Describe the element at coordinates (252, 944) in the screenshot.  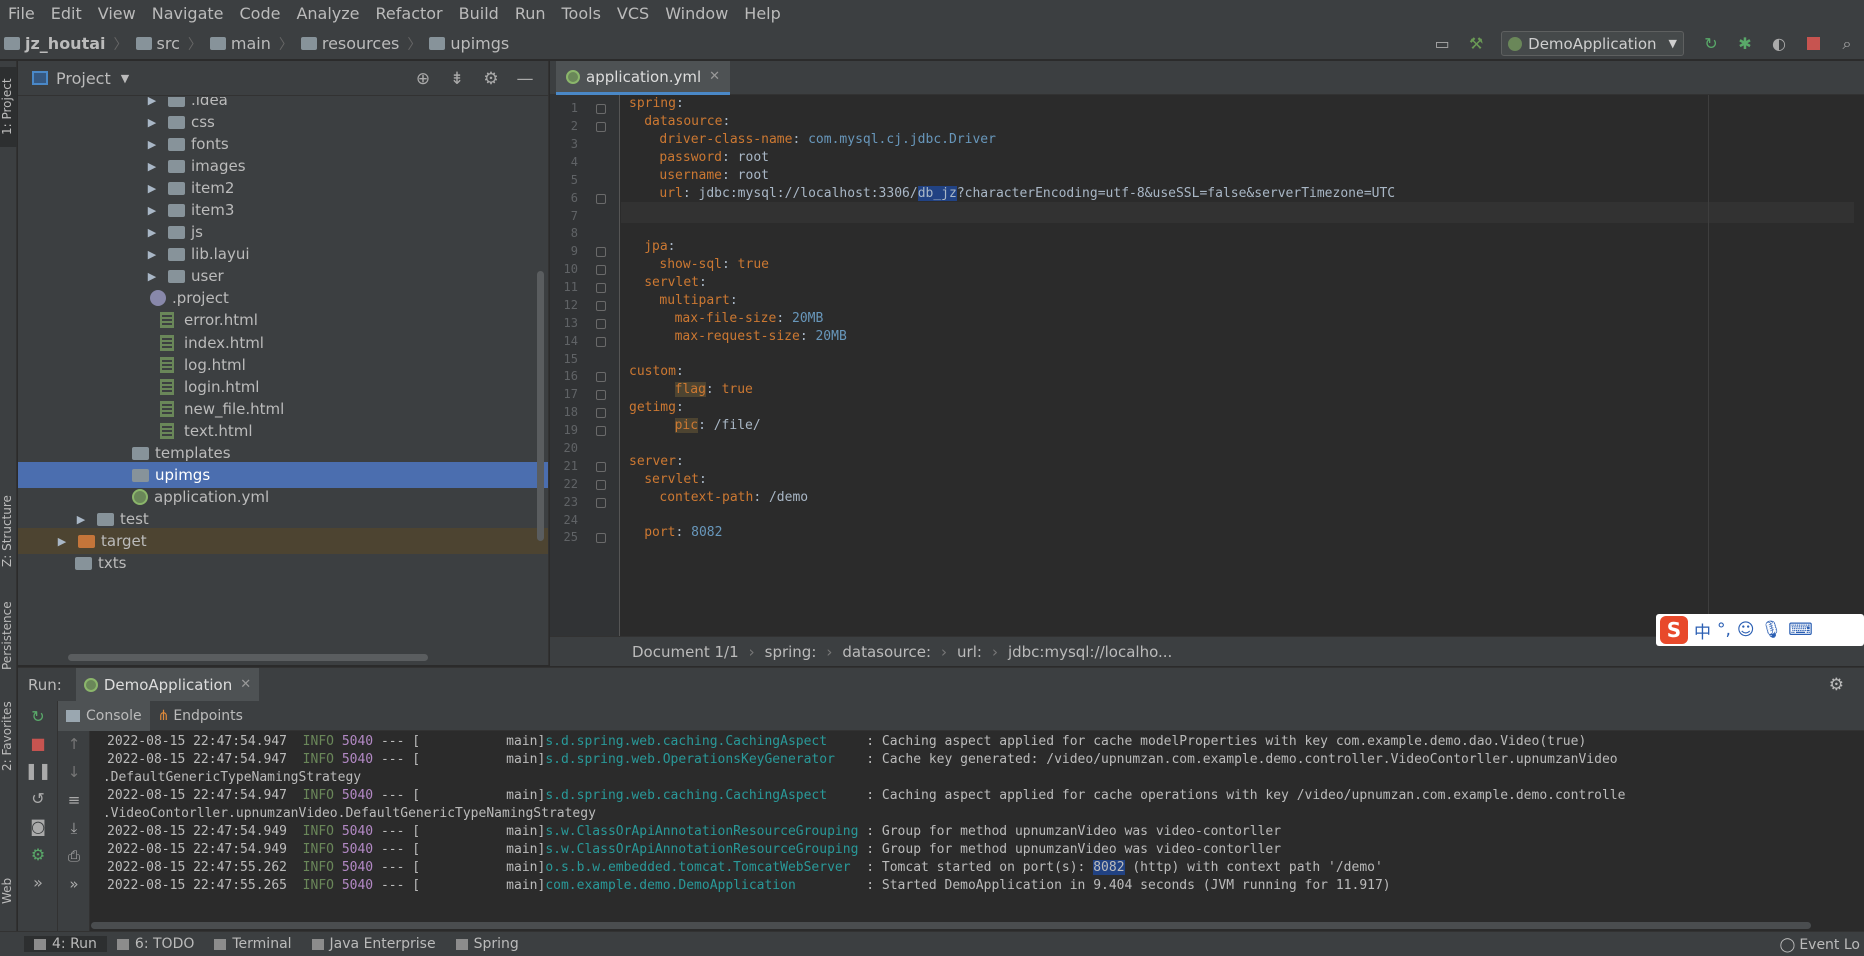
I see `bottom-tab: Terminal` at that location.